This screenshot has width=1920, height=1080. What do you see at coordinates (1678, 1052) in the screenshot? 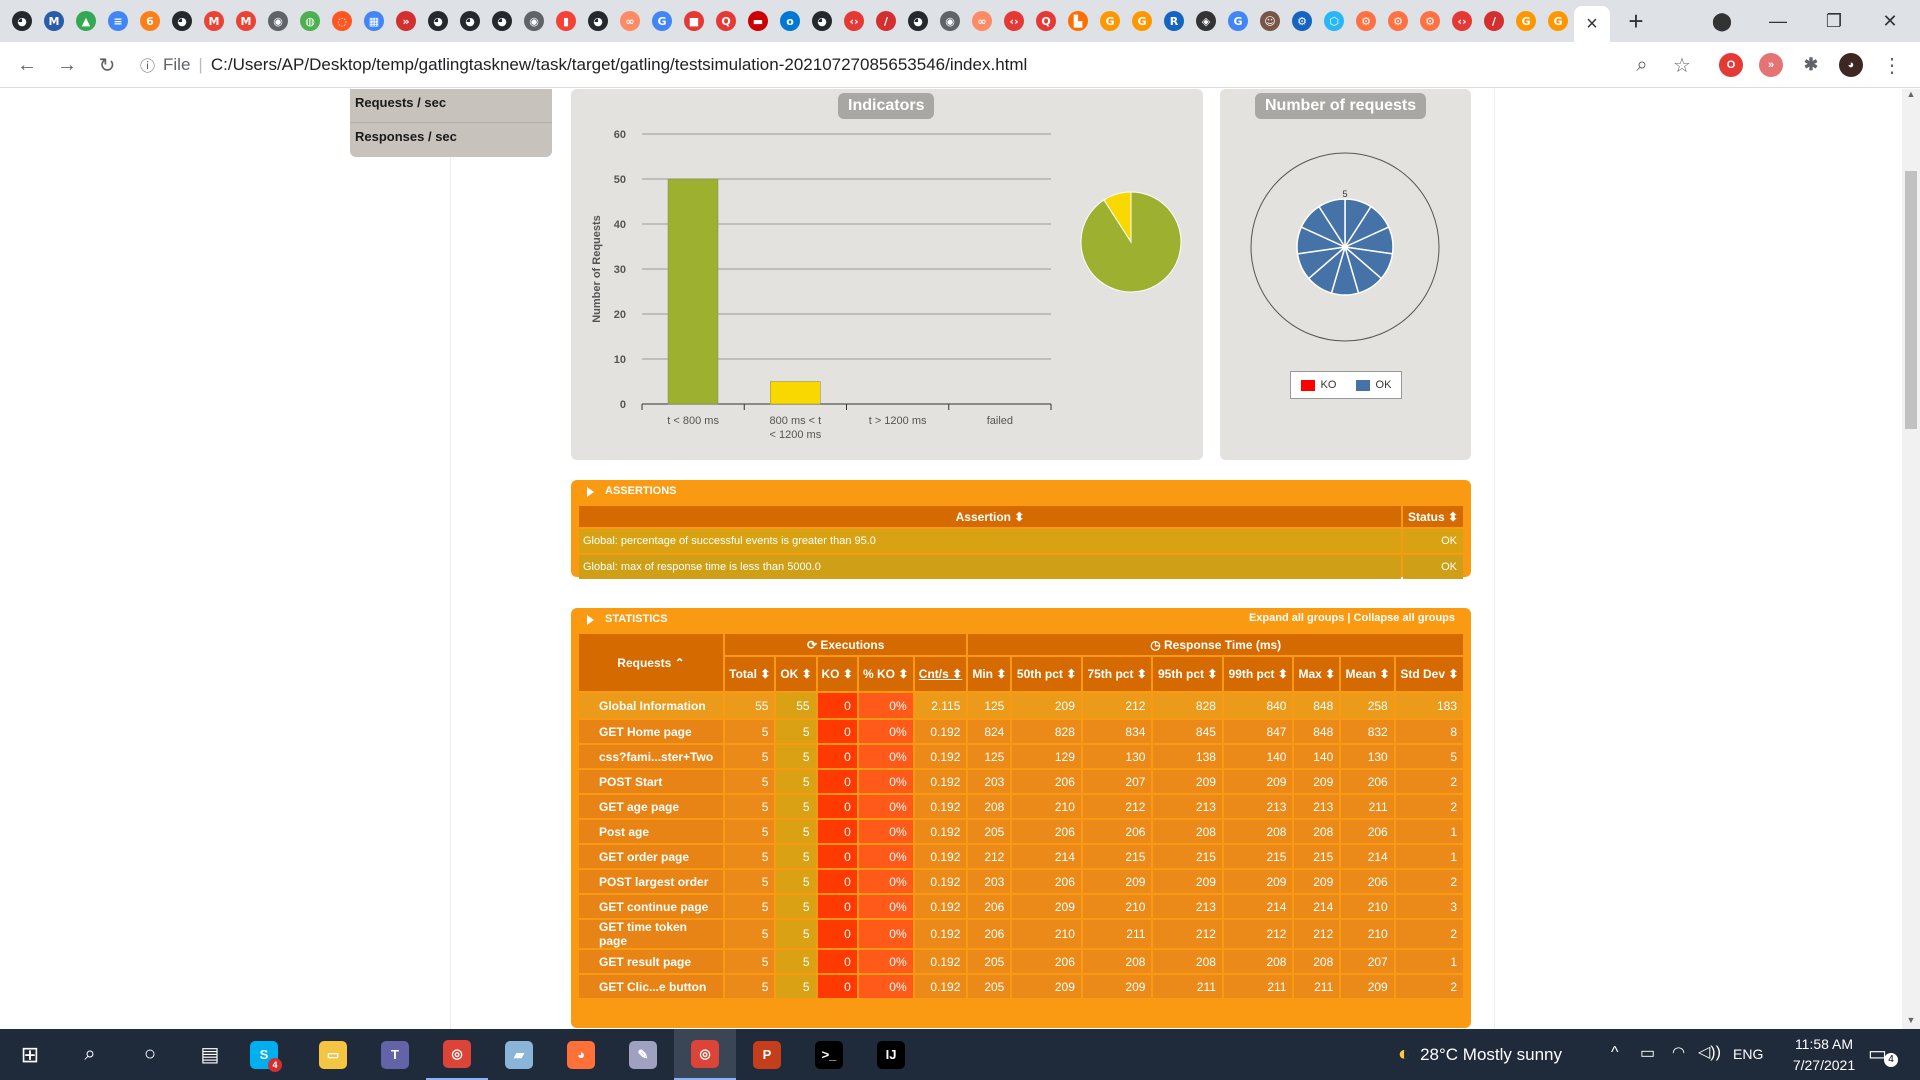
I see `wifi-icon: ◠` at bounding box center [1678, 1052].